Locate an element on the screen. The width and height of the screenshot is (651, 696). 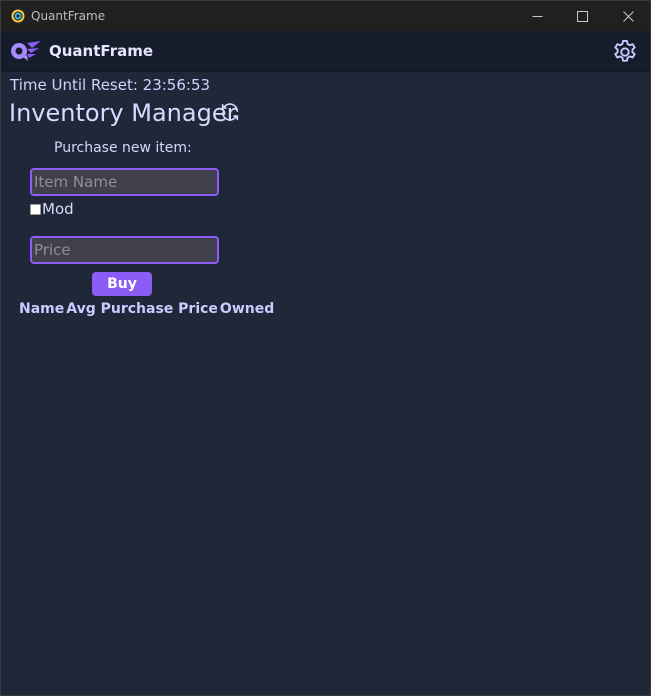
inventory-table-header: Name Avg Purchase Price Owned is located at coordinates (147, 309).